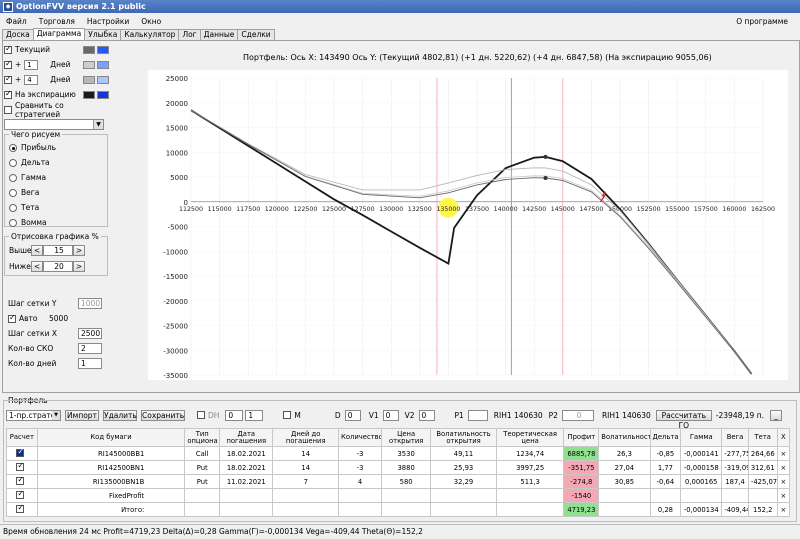 The height and width of the screenshot is (539, 800). Describe the element at coordinates (32, 207) in the screenshot. I see `radio-theta: Тета` at that location.